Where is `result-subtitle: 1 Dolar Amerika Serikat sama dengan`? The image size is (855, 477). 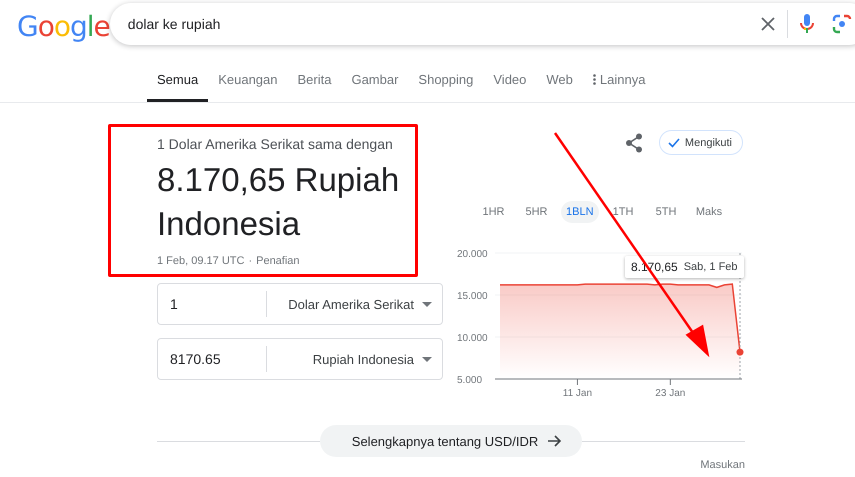 result-subtitle: 1 Dolar Amerika Serikat sama dengan is located at coordinates (275, 144).